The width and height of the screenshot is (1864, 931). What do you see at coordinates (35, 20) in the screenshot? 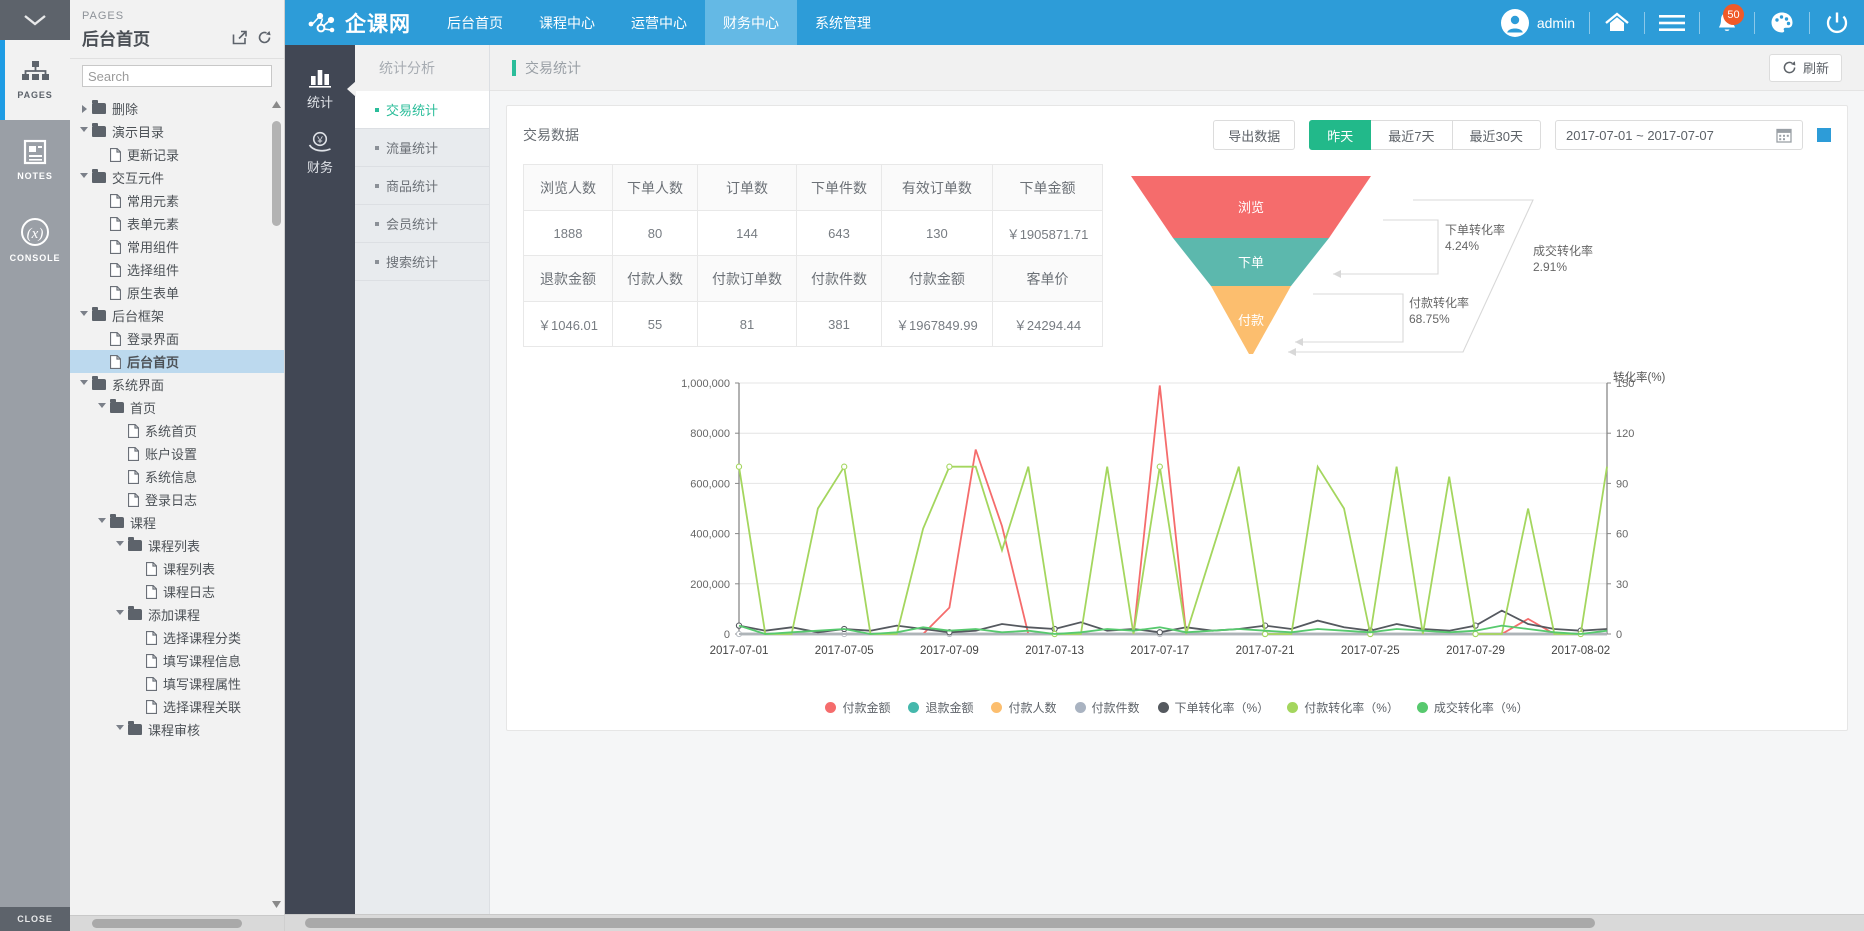
I see `collapse-panel-button` at bounding box center [35, 20].